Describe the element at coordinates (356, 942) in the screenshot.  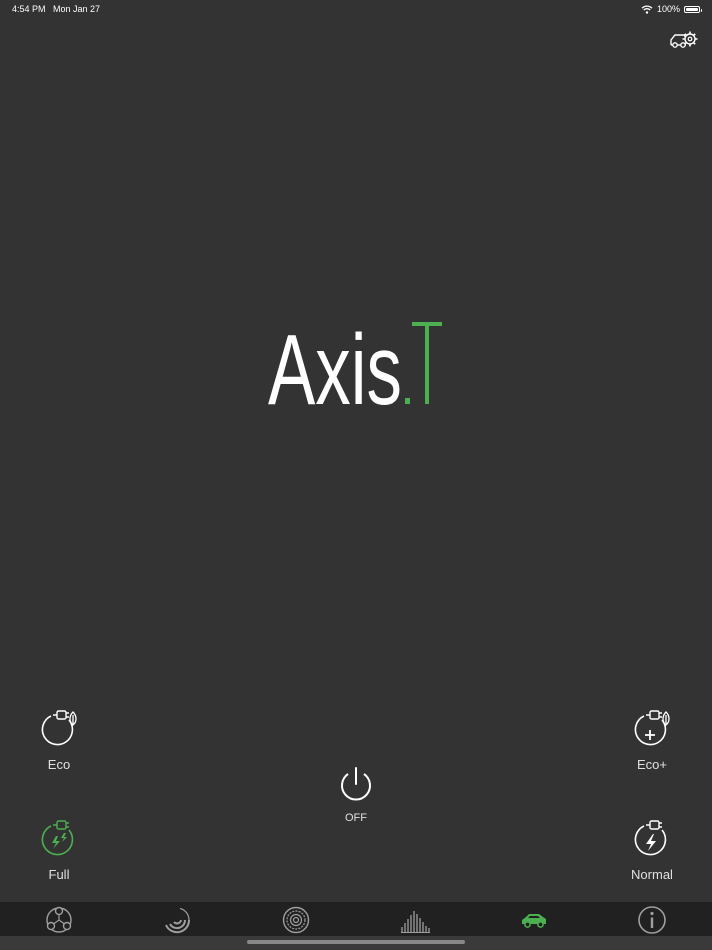
I see `home-indicator` at that location.